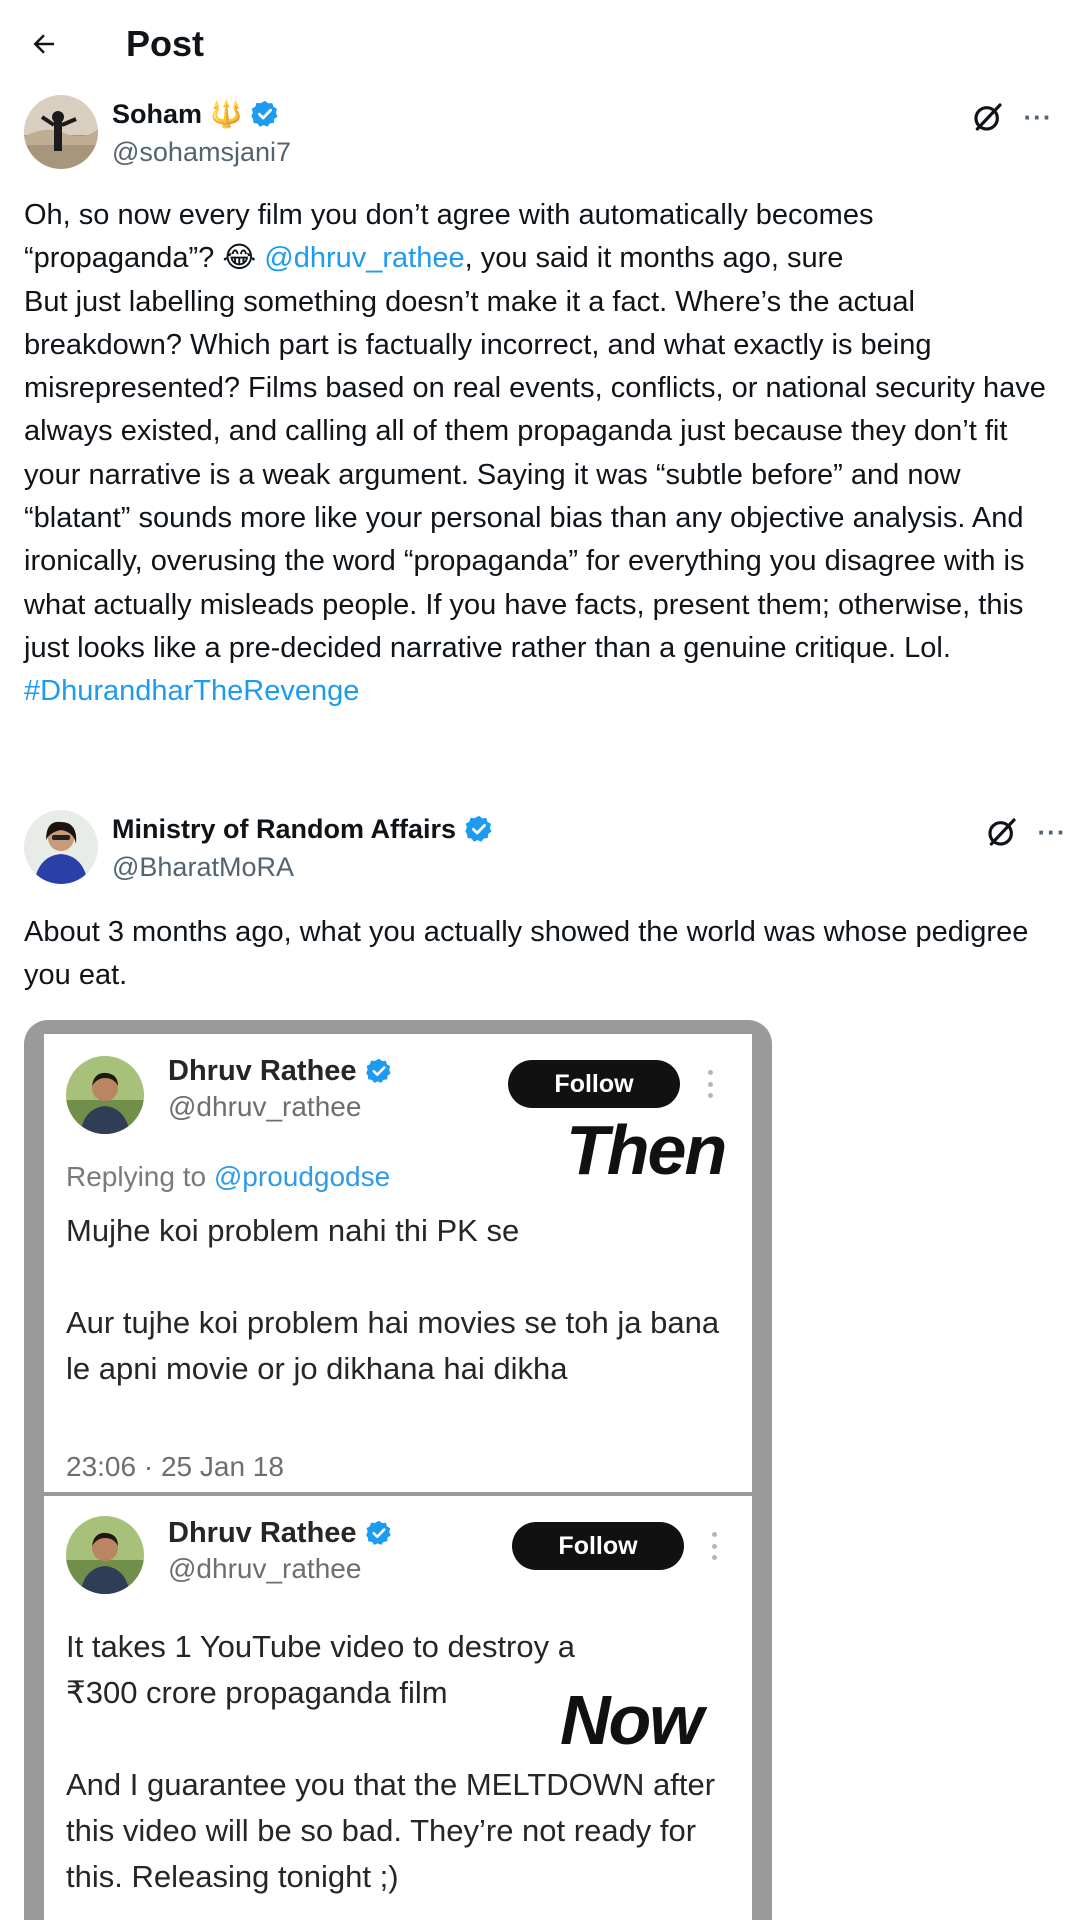 This screenshot has height=1920, width=1080. I want to click on author-name-row: Ministry of Random Affairs, so click(303, 829).